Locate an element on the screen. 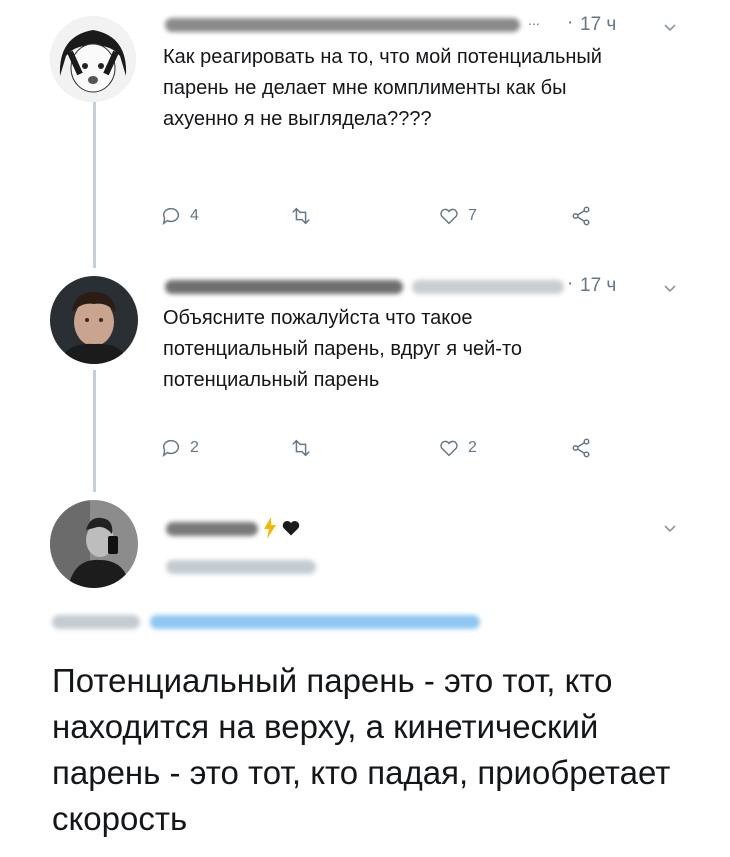 The width and height of the screenshot is (730, 857). like-button: 2 is located at coordinates (457, 448).